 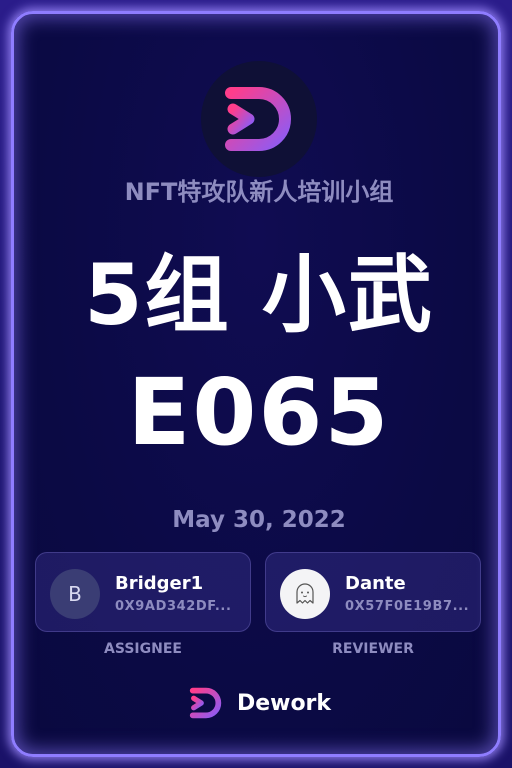 What do you see at coordinates (259, 412) in the screenshot?
I see `task-code: E065` at bounding box center [259, 412].